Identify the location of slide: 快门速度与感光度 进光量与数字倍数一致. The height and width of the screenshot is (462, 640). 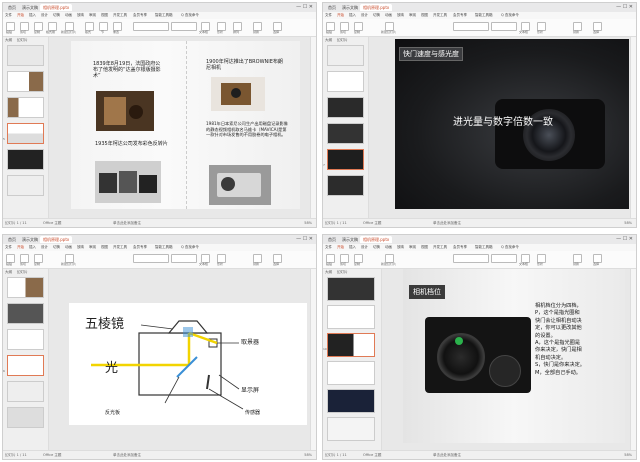
(512, 124).